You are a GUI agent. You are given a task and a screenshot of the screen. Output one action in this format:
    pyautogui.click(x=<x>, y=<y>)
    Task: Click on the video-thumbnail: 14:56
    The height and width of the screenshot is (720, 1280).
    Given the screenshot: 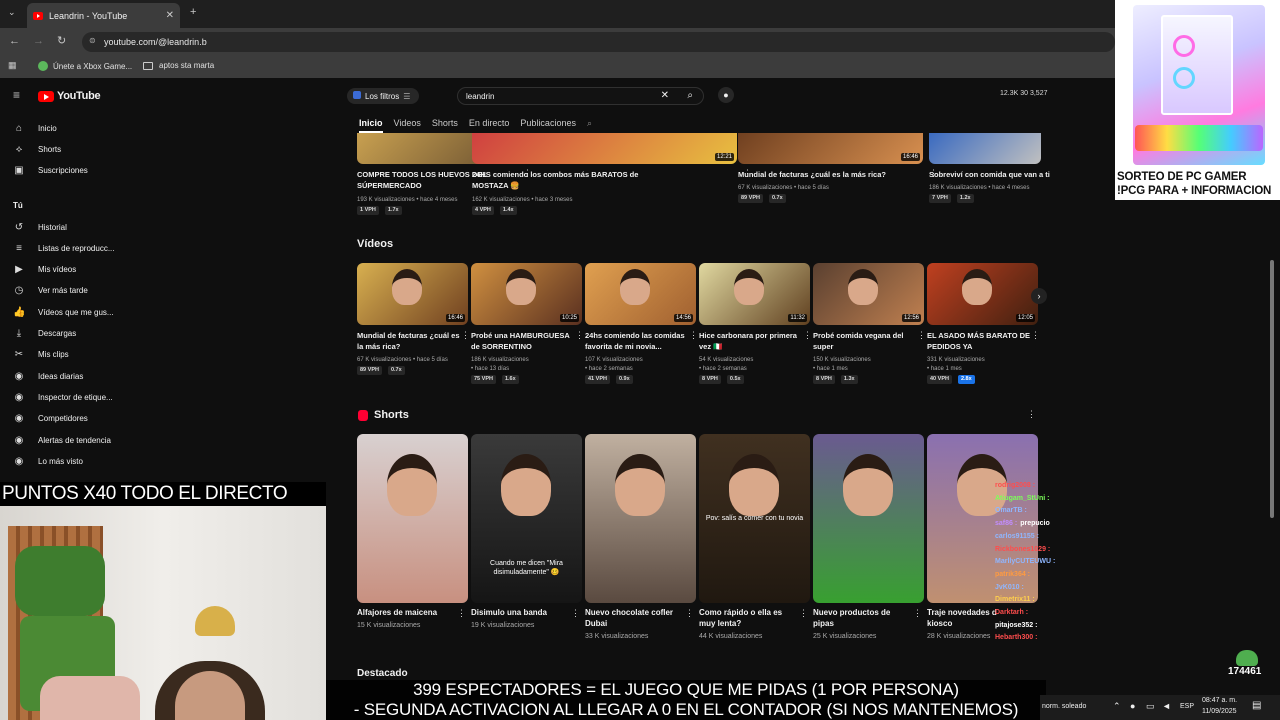 What is the action you would take?
    pyautogui.click(x=640, y=294)
    